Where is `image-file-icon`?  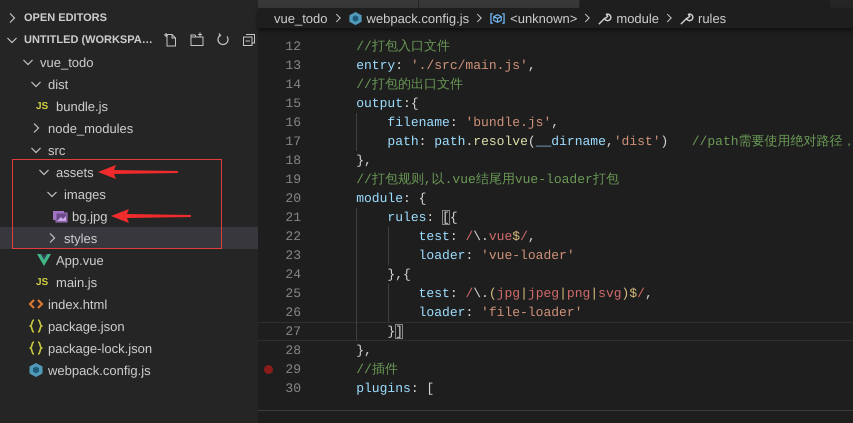 image-file-icon is located at coordinates (60, 216).